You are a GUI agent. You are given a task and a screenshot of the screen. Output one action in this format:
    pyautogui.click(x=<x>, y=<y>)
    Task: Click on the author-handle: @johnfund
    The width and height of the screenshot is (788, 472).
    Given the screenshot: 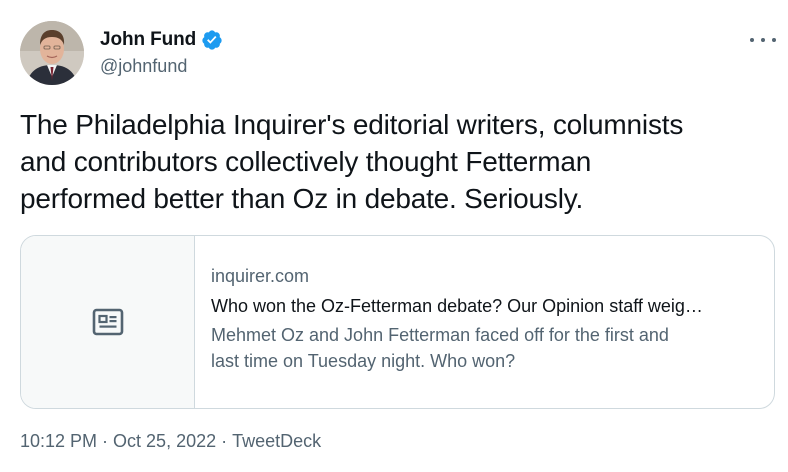 What is the action you would take?
    pyautogui.click(x=143, y=66)
    